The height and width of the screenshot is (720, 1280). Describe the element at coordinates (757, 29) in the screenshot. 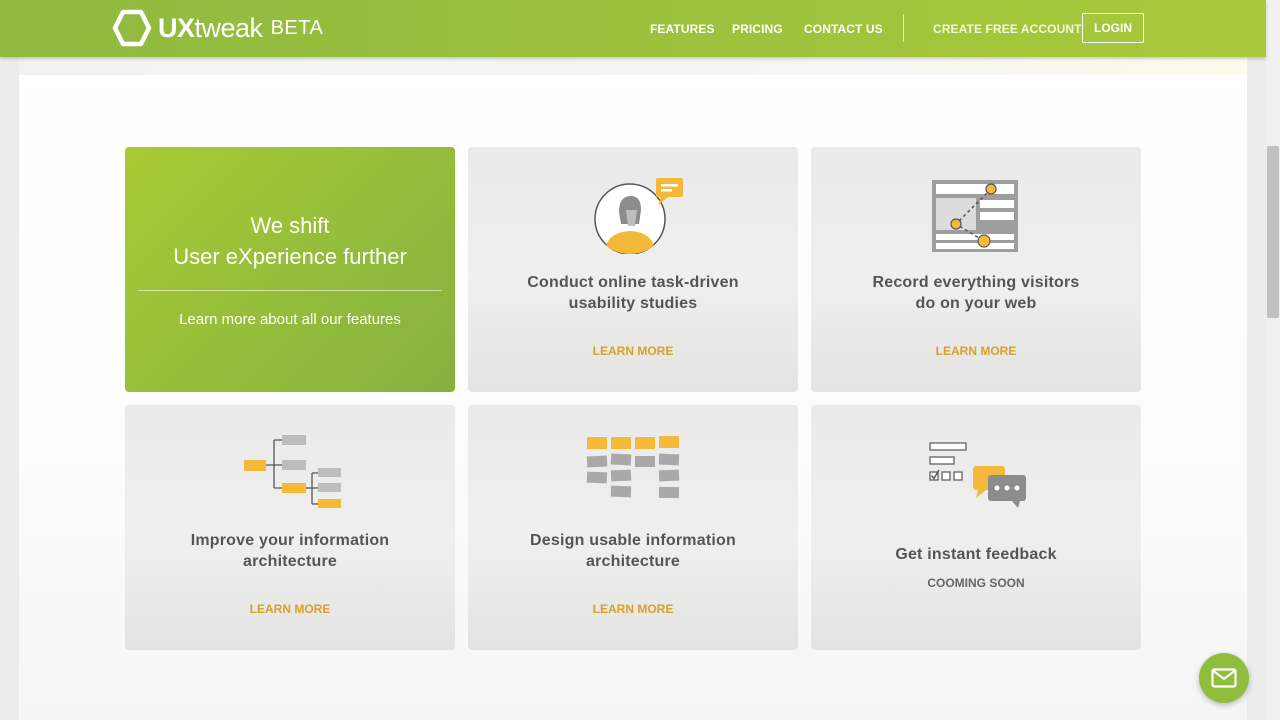

I see `nav-pricing-link: PRICING` at that location.